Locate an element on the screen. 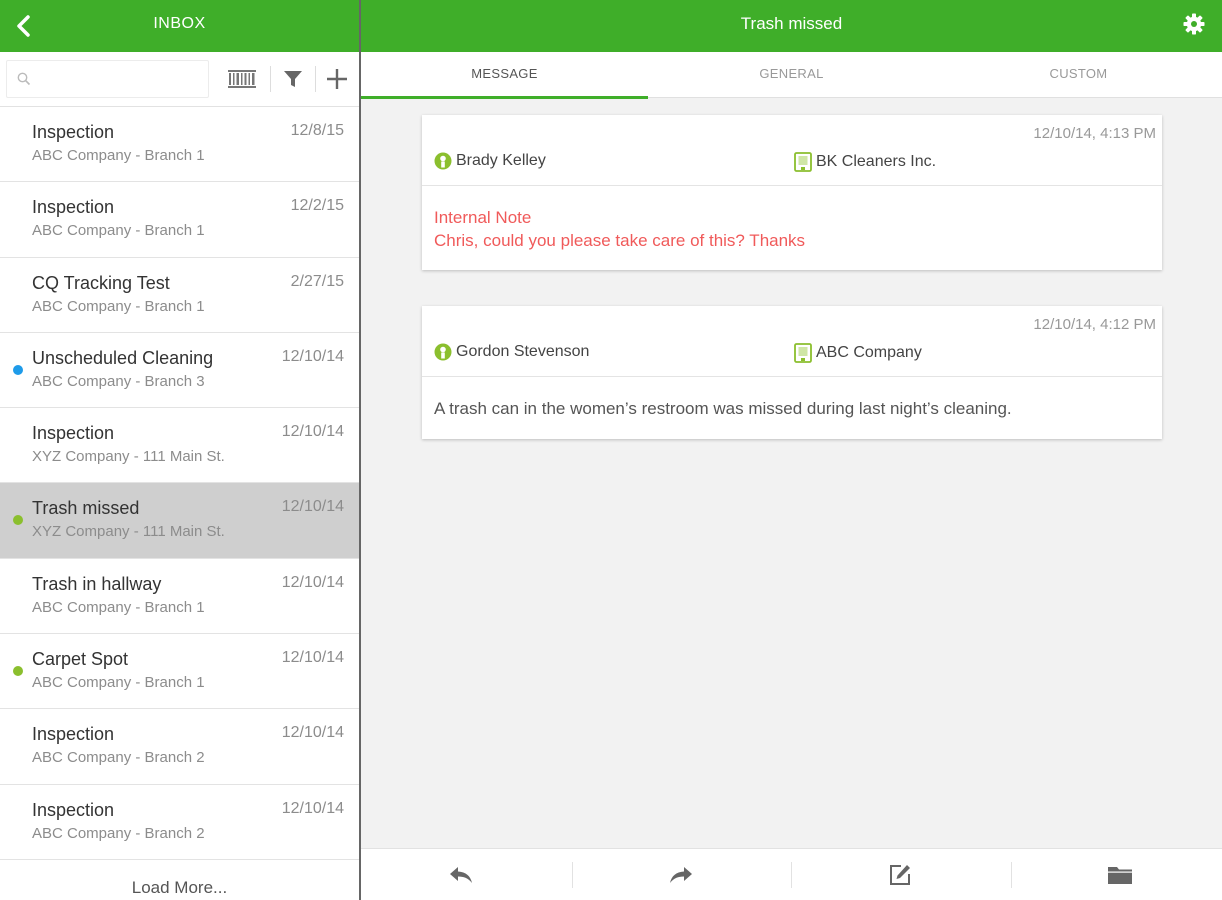  filter-icon is located at coordinates (293, 79).